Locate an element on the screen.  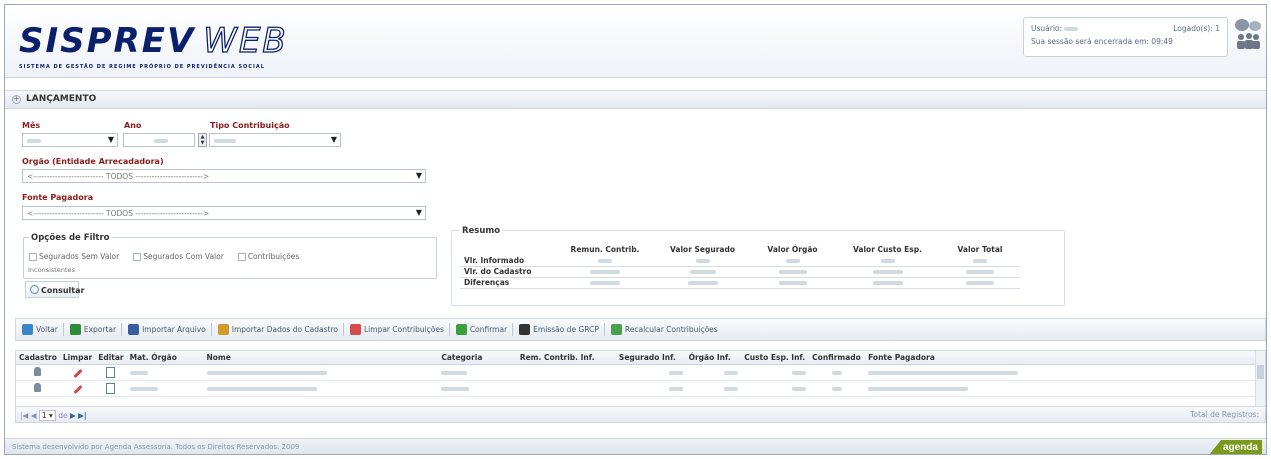
section-header: + LANÇAMENTO is located at coordinates (635, 99).